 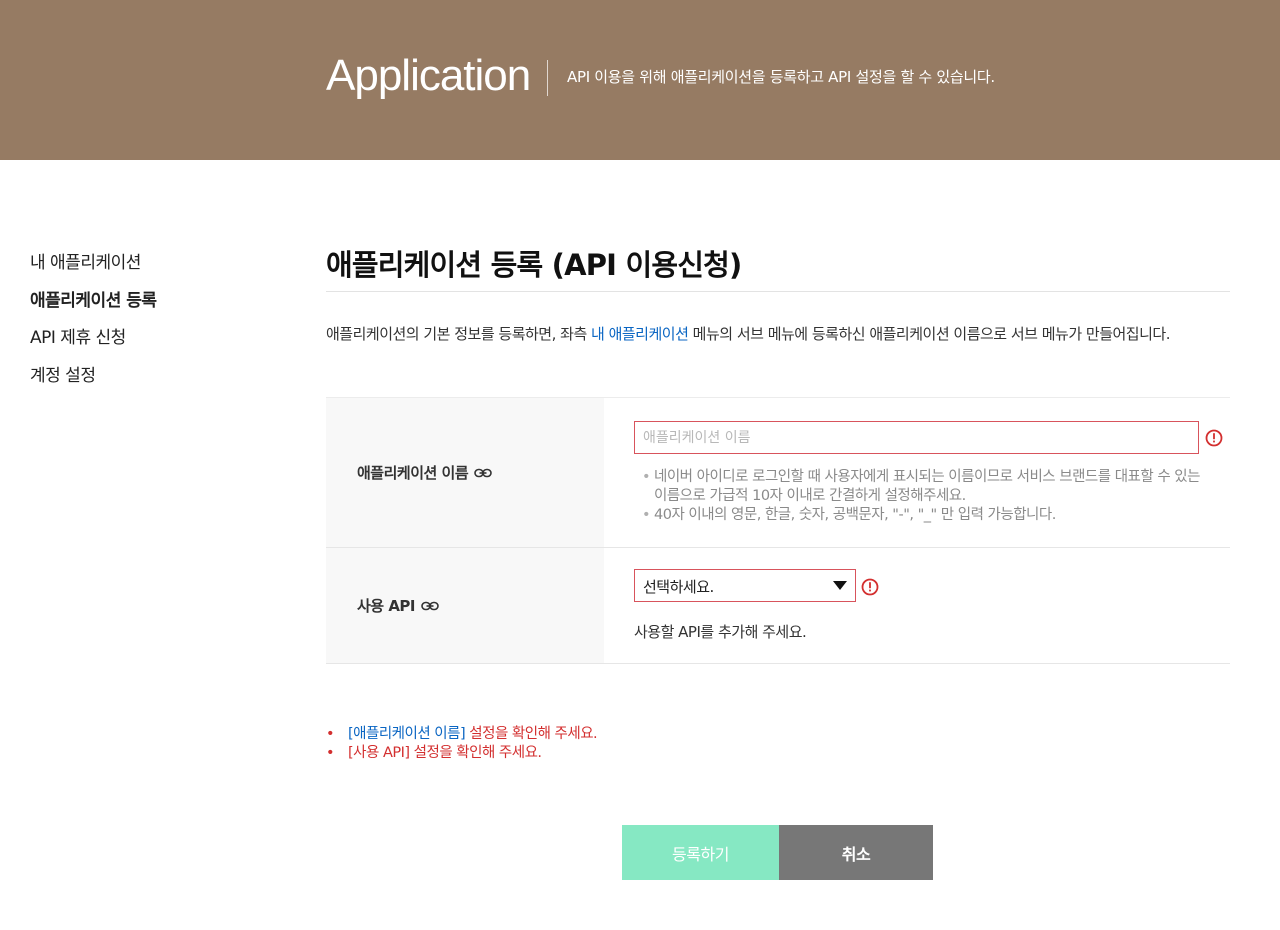 I want to click on api-field-cell: 선택하세요. 사용할 API를 추가해 주세요., so click(x=917, y=605).